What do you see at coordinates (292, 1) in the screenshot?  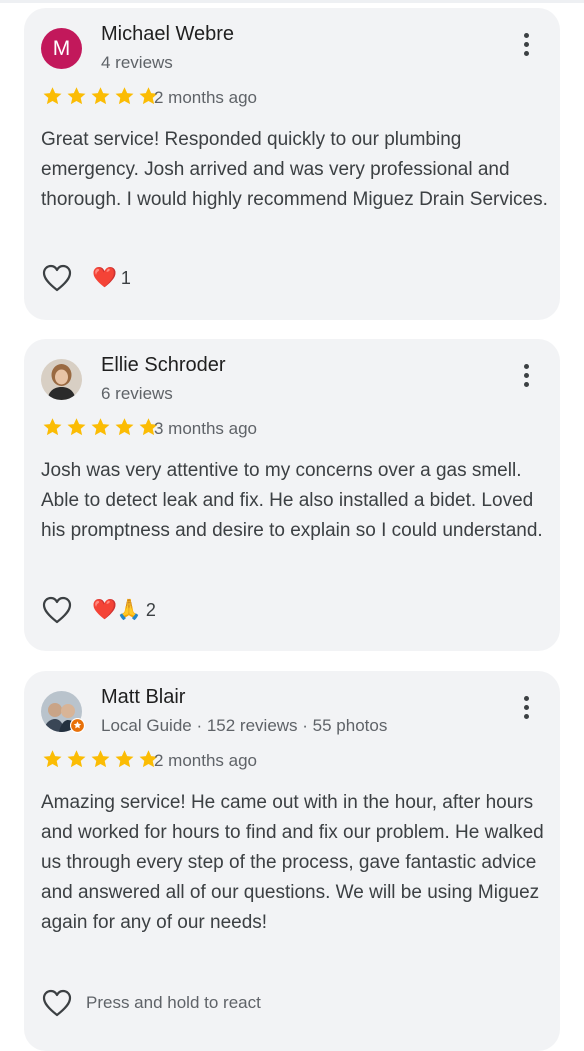 I see `top-divider` at bounding box center [292, 1].